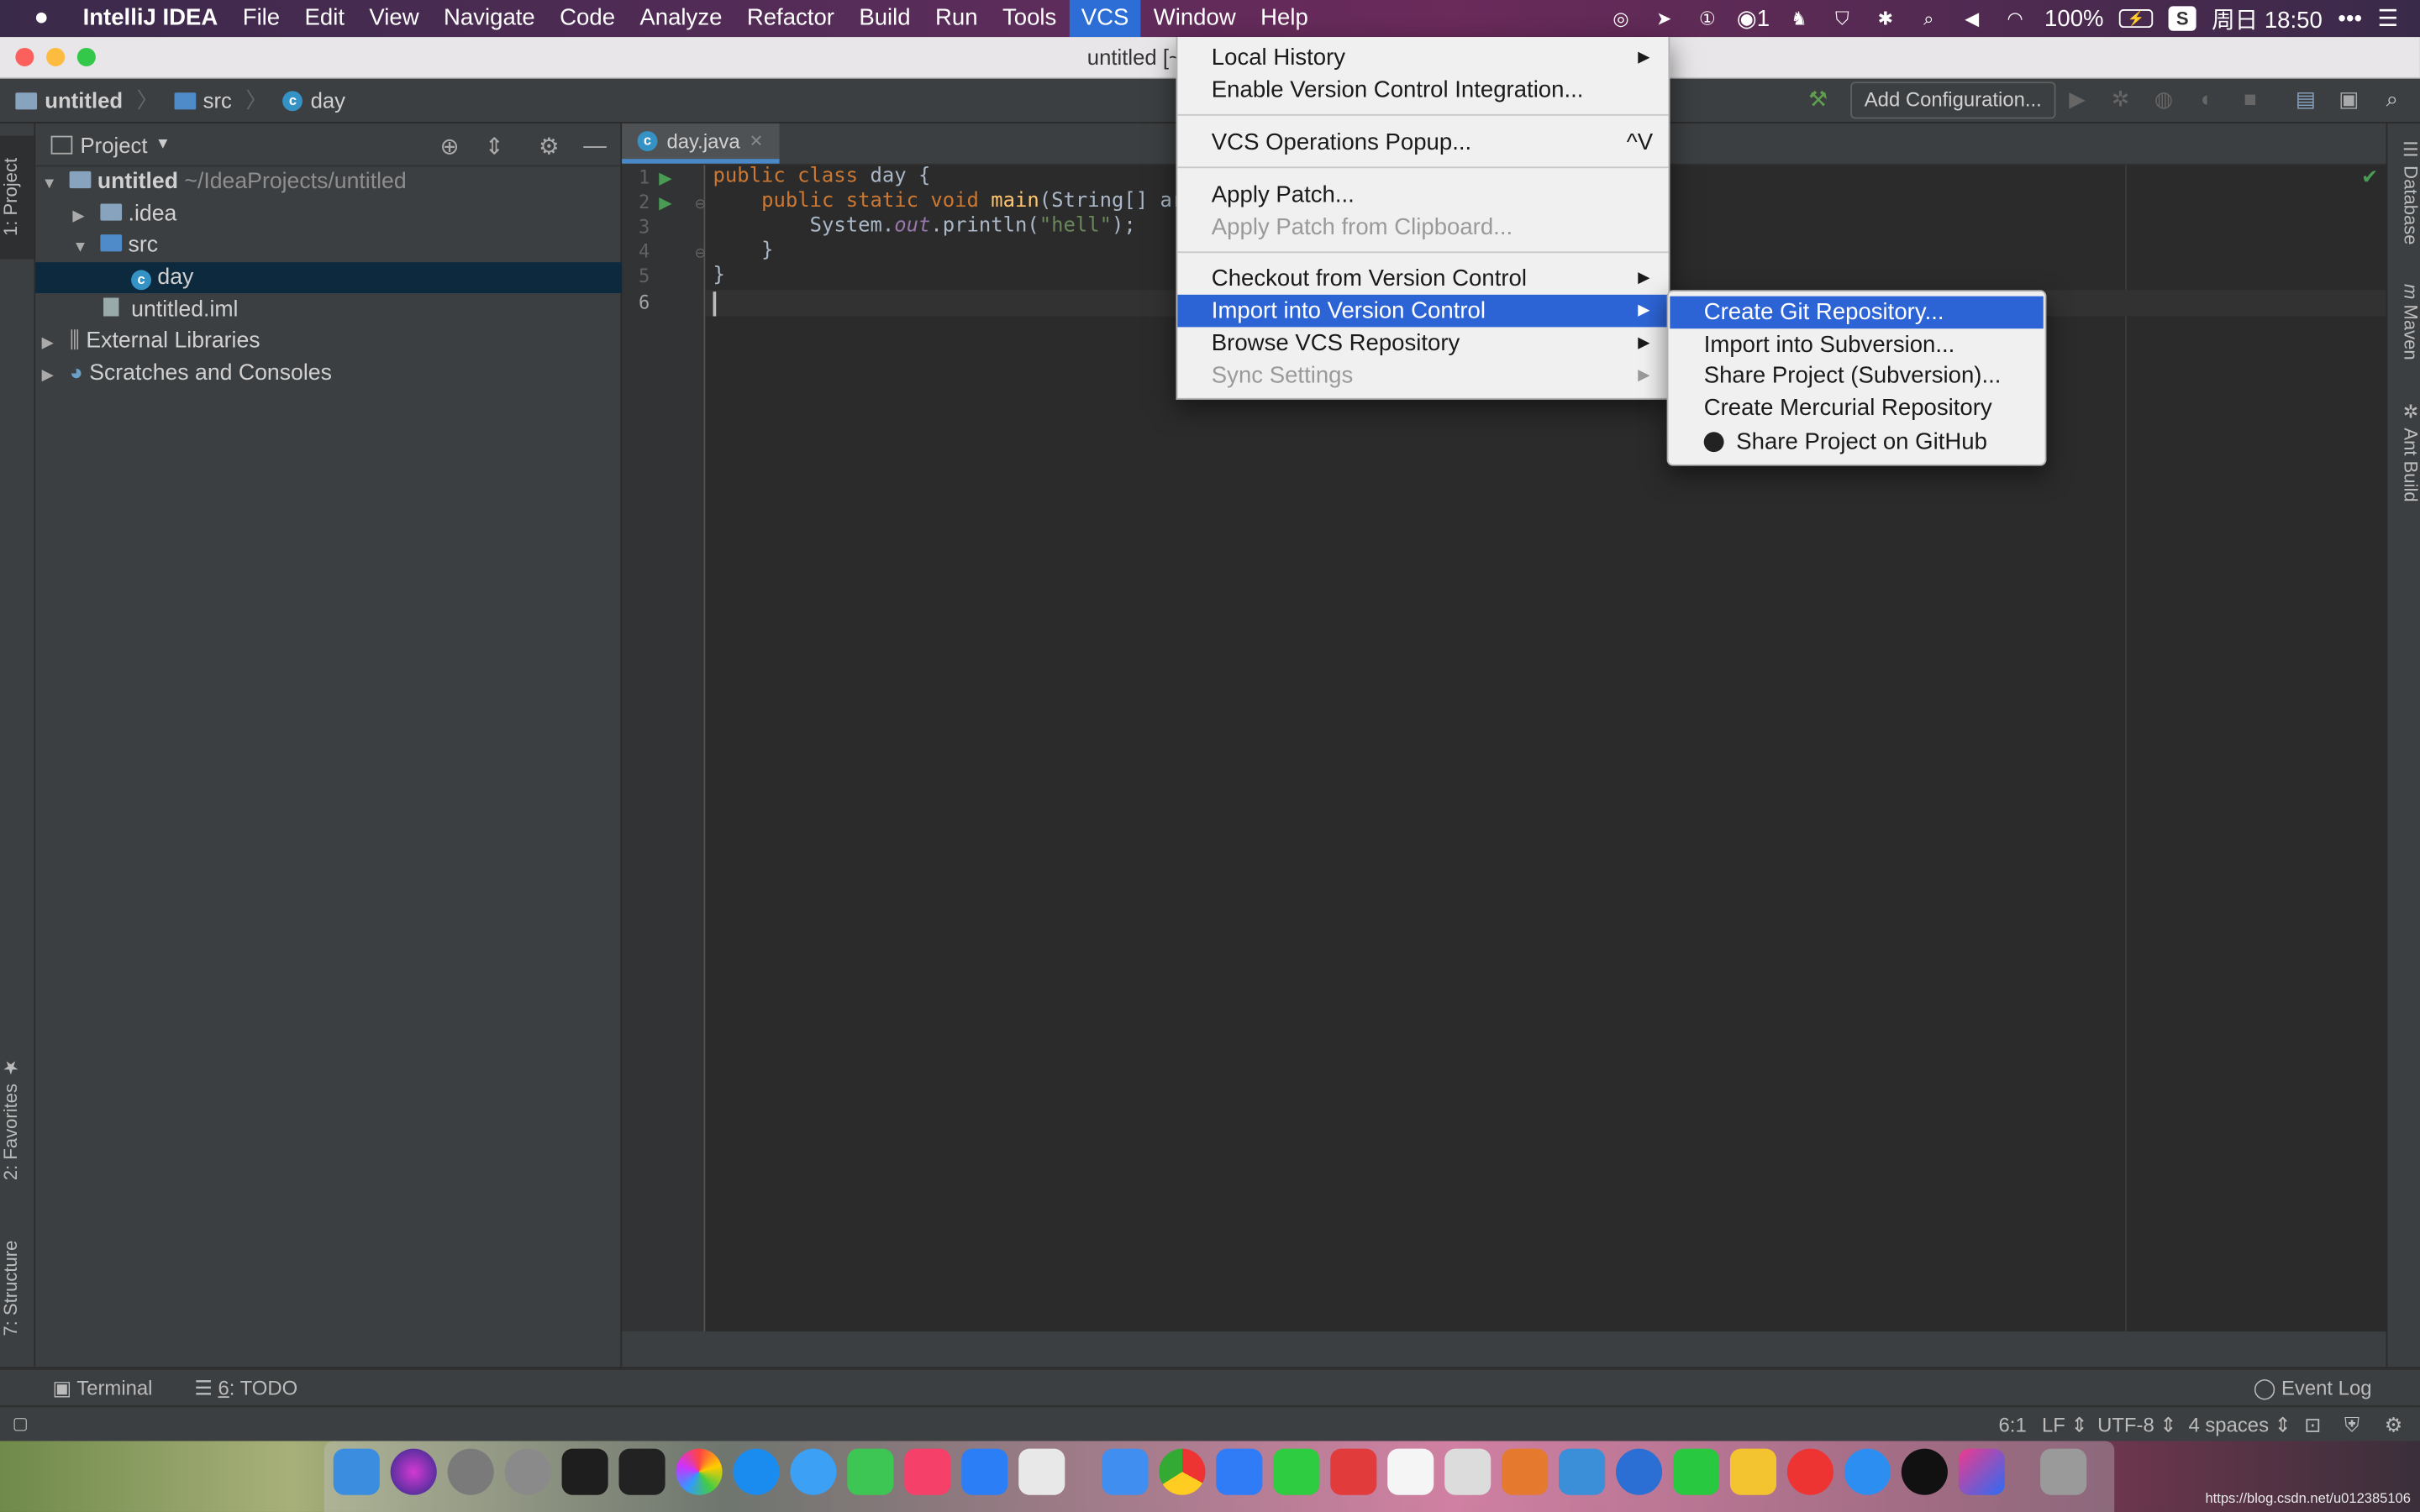 The image size is (2420, 1512). Describe the element at coordinates (2120, 99) in the screenshot. I see `debug-icon: ✲` at that location.